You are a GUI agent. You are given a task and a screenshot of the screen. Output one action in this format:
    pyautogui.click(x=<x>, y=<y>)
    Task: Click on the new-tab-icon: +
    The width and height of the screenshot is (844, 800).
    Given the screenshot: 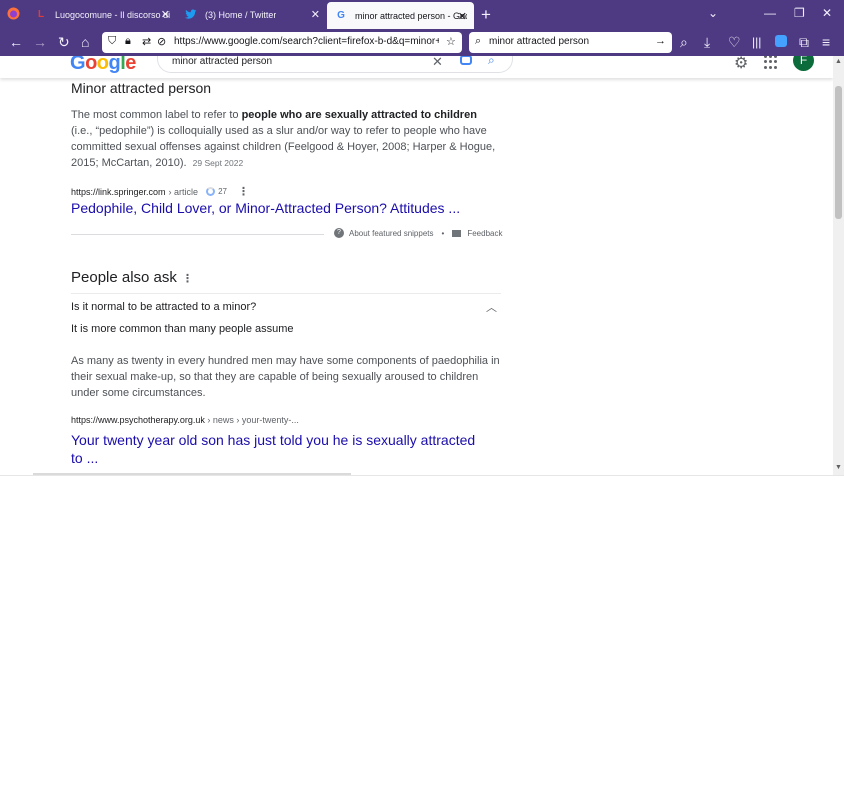 What is the action you would take?
    pyautogui.click(x=486, y=15)
    